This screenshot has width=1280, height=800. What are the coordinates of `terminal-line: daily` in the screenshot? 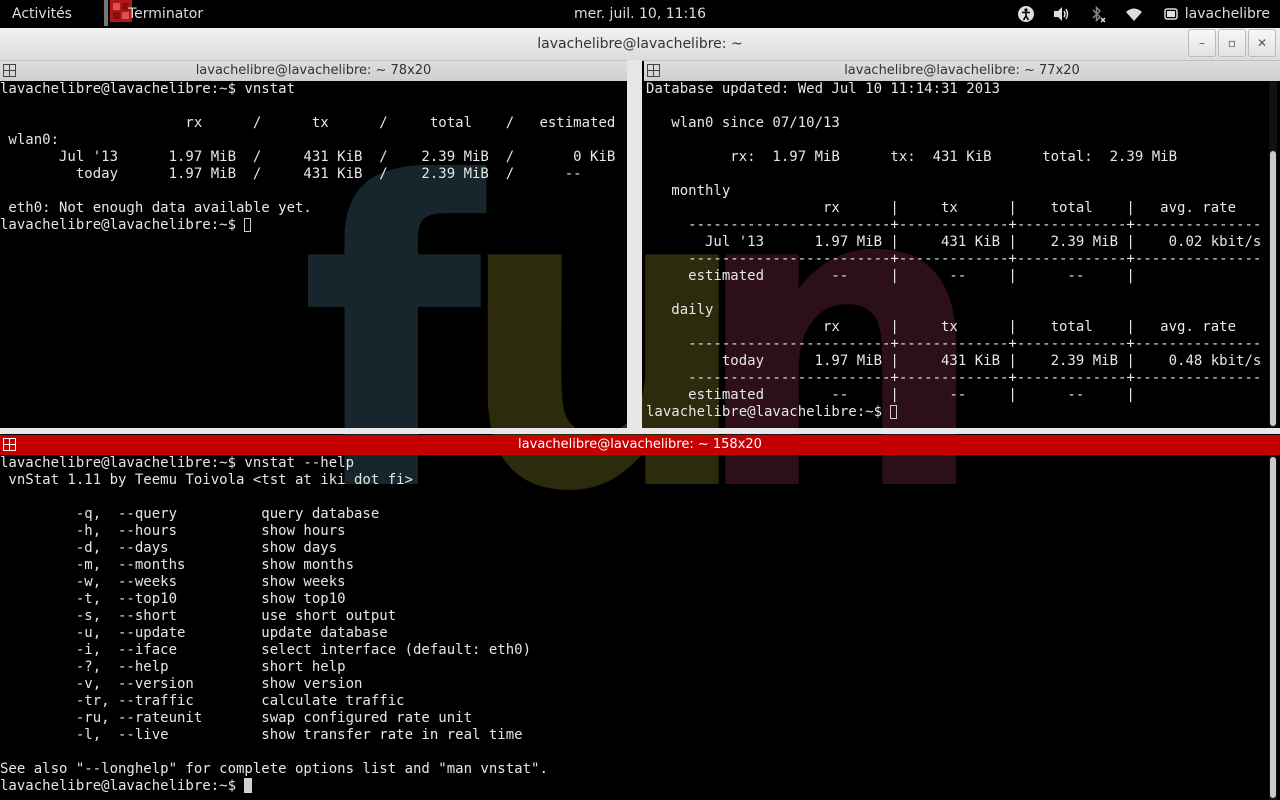 It's located at (680, 310).